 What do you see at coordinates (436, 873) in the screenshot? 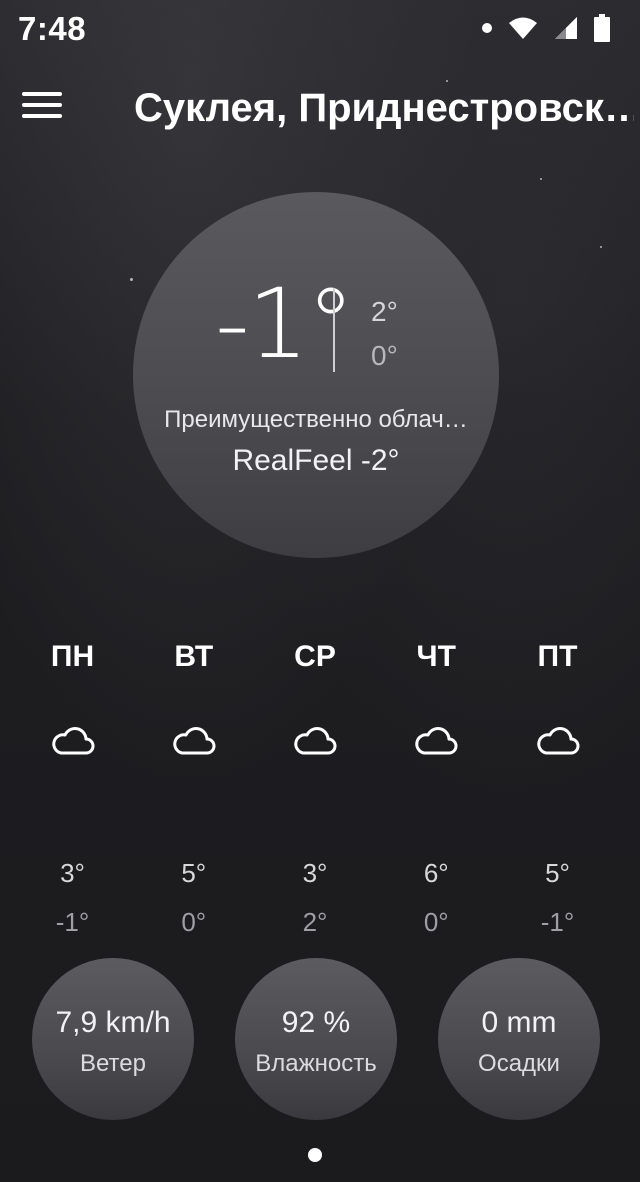
I see `day-high-temp: 6°` at bounding box center [436, 873].